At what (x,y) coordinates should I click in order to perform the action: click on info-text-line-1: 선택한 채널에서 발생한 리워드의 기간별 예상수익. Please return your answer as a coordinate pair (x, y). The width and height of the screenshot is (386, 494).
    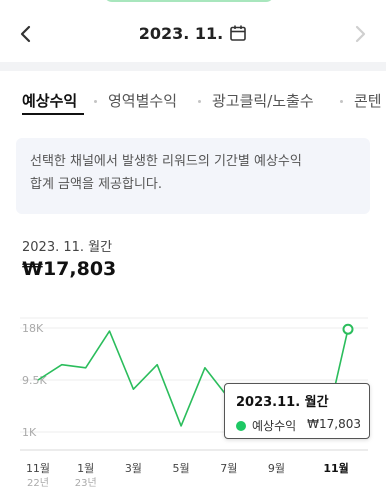
    Looking at the image, I should click on (166, 161).